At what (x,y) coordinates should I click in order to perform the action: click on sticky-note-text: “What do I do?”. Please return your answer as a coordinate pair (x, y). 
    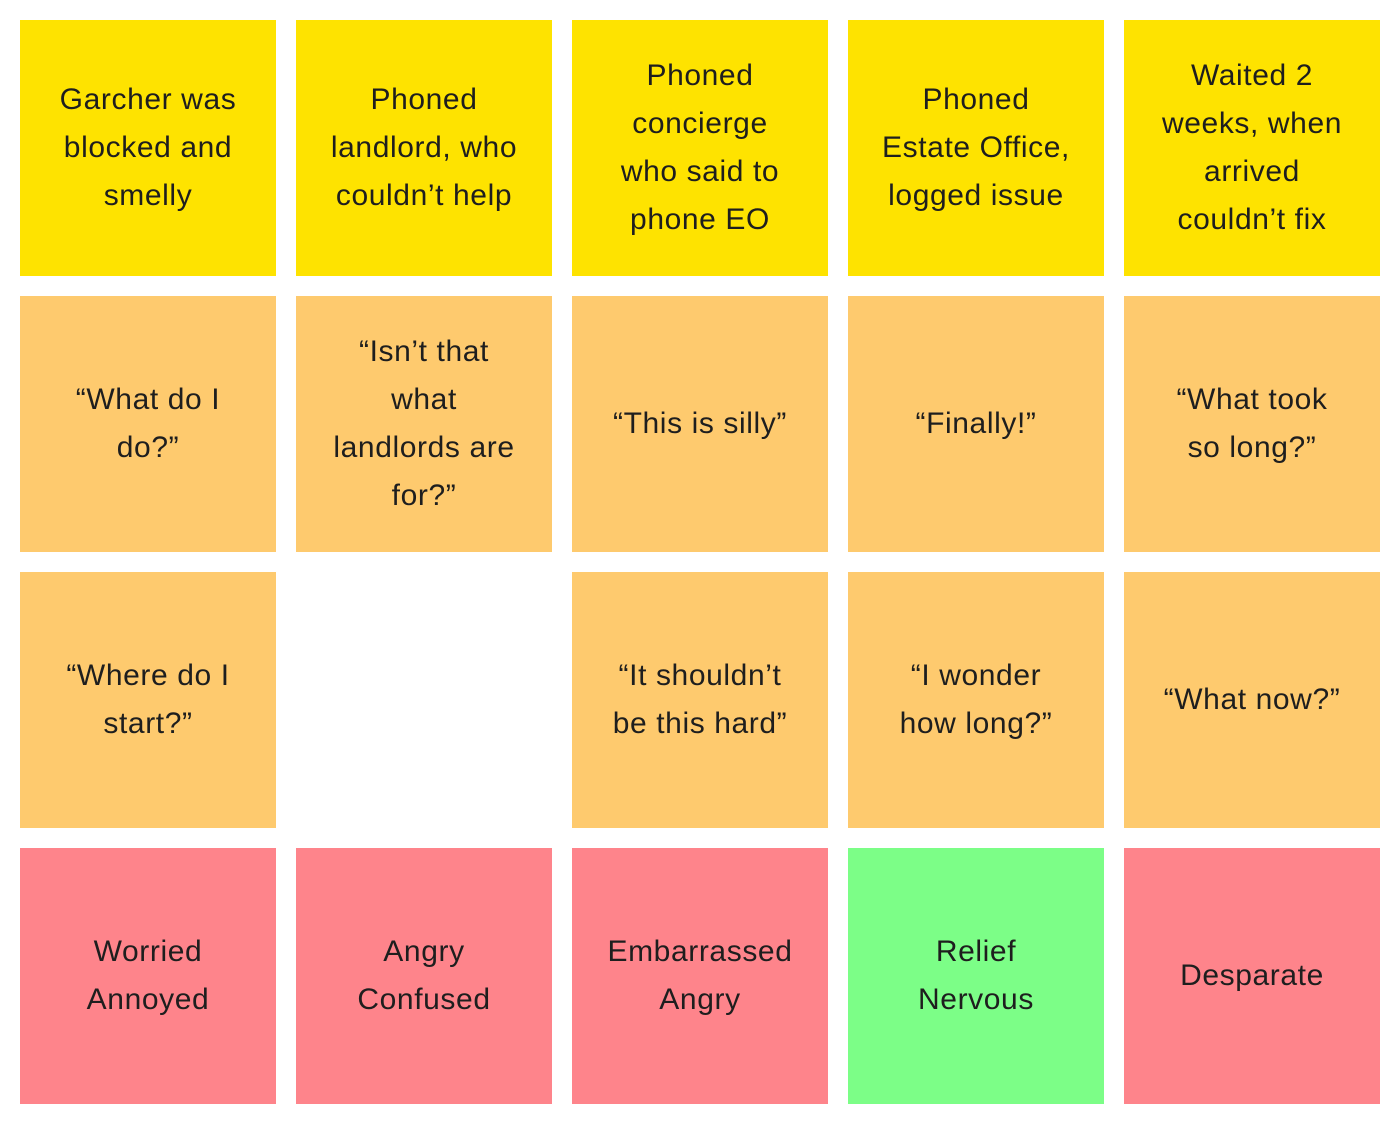
    Looking at the image, I should click on (148, 423).